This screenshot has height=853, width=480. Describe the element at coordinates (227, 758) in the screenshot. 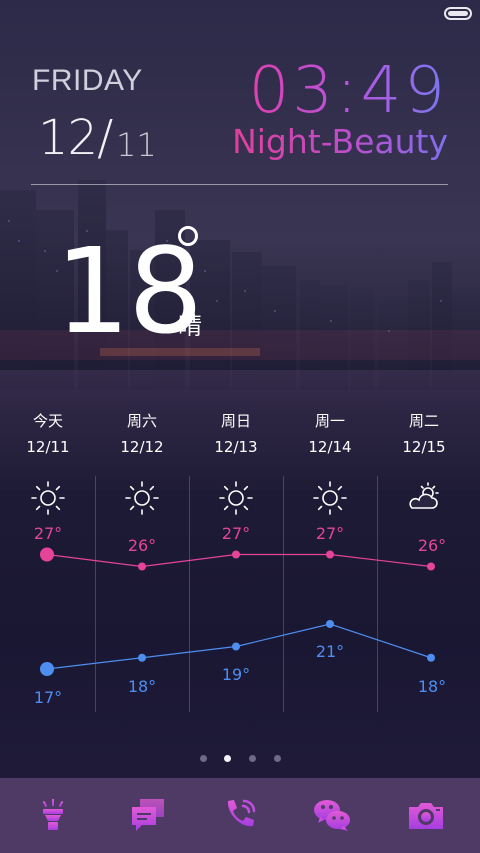

I see `page-dot-active` at that location.